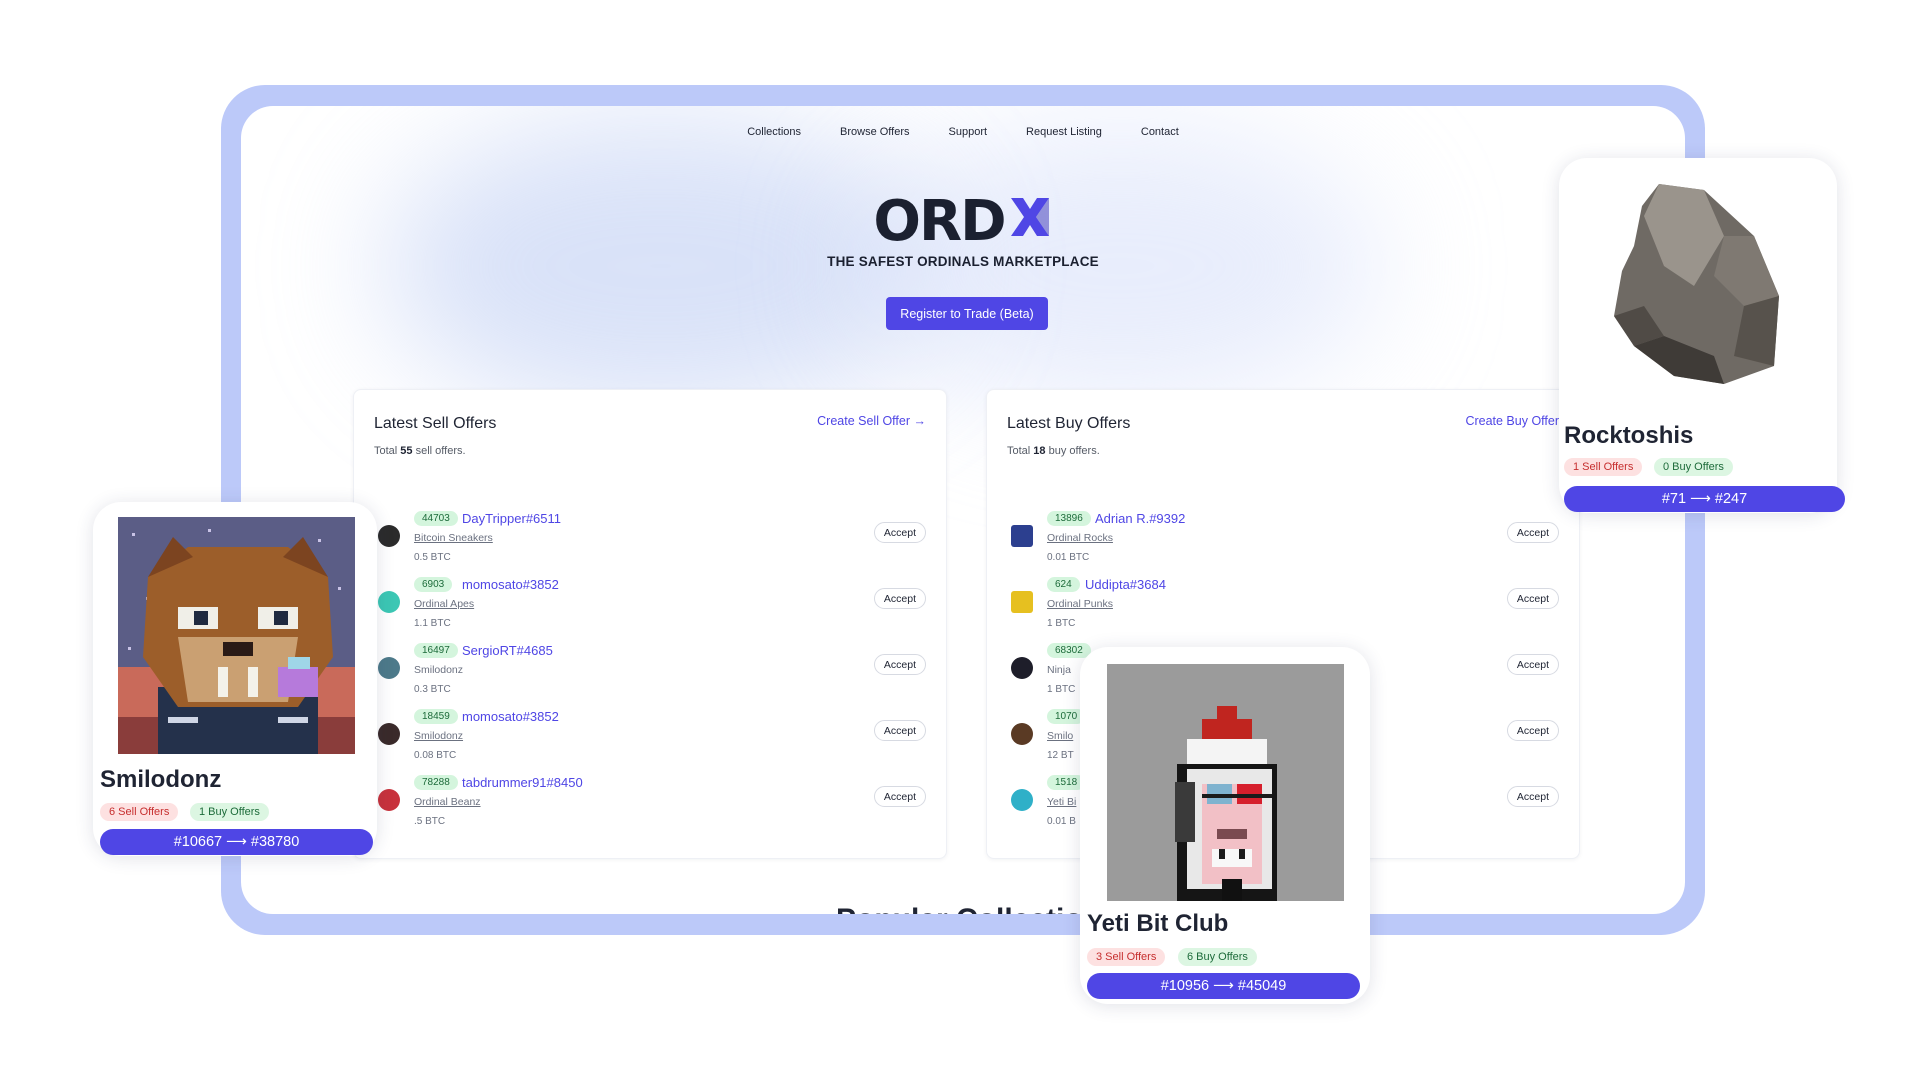  I want to click on buy-offers-badge: 0 Buy Offers, so click(1693, 467).